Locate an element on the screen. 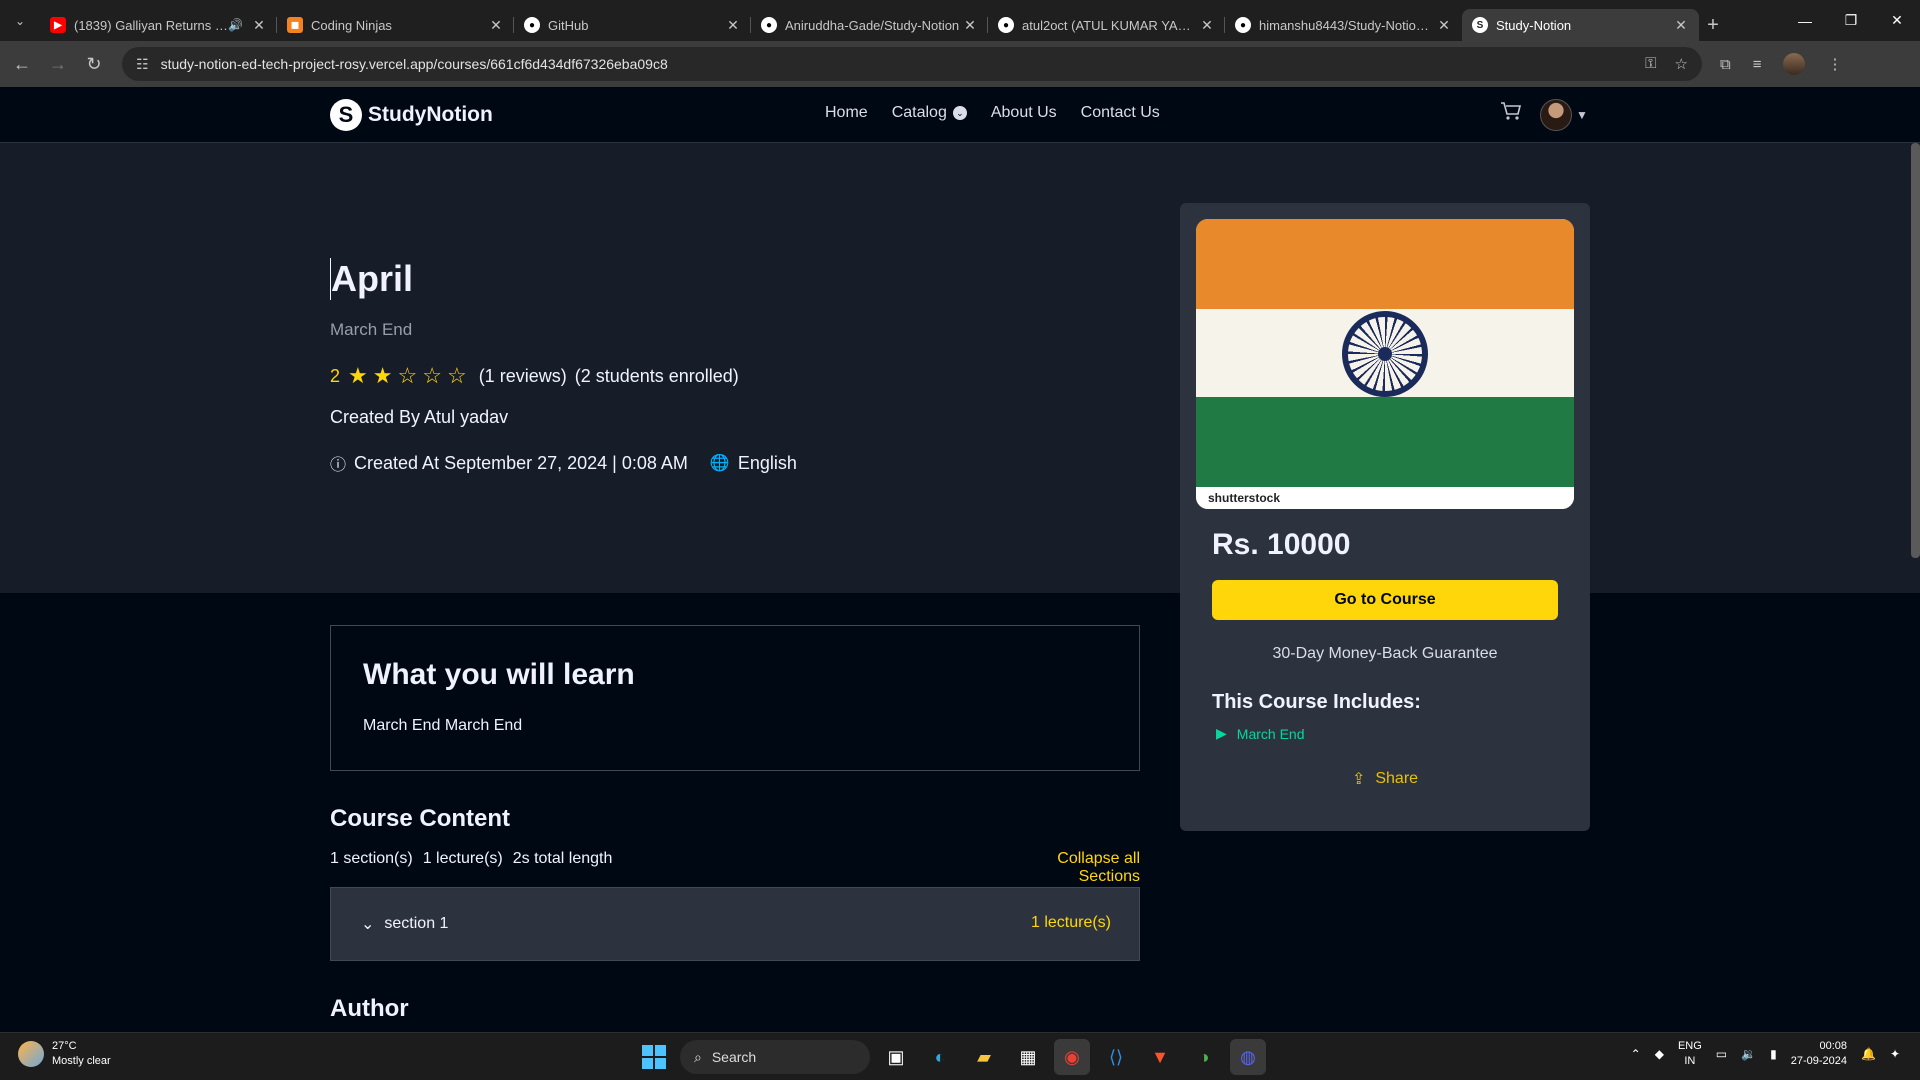  created-by: Created By Atul yadav is located at coordinates (419, 417).